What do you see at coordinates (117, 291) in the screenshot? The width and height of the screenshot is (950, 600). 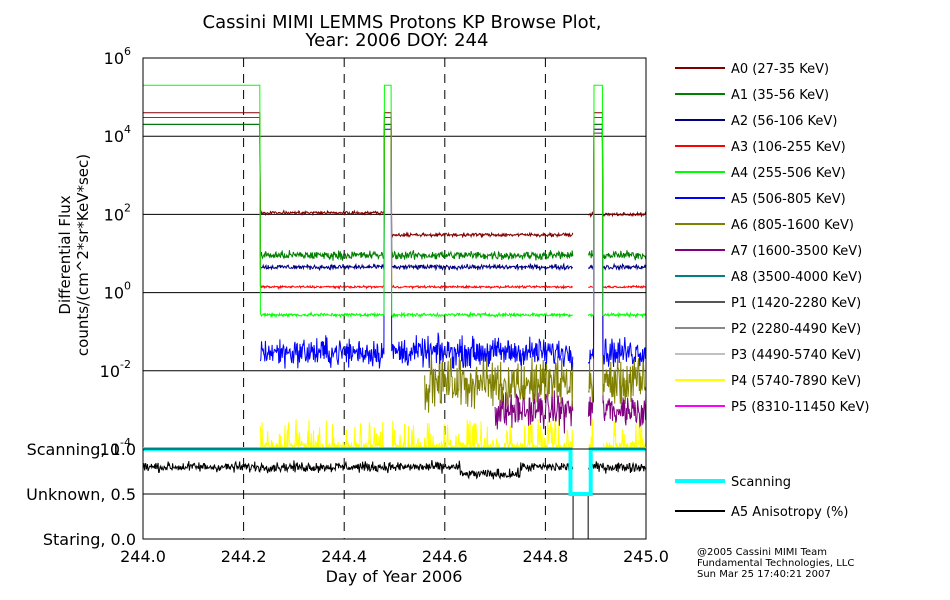 I see `flux-y-tick-label-2: 100` at bounding box center [117, 291].